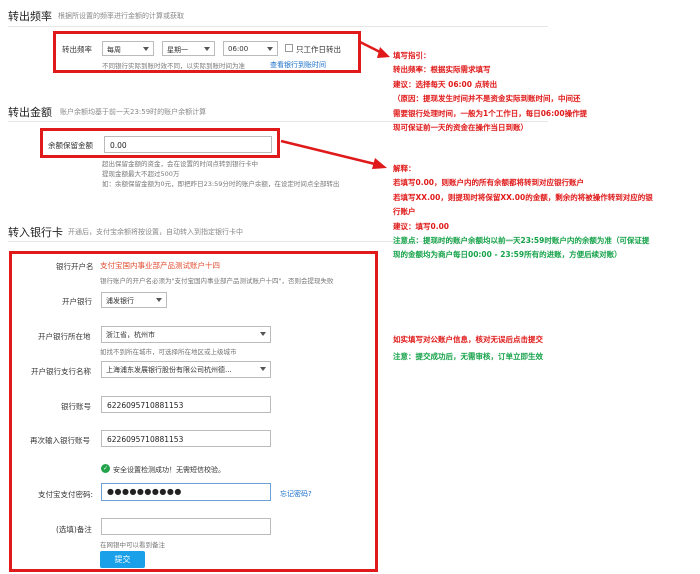 Image resolution: width=700 pixels, height=574 pixels. I want to click on forgot-password-link: 忘记密码?, so click(296, 494).